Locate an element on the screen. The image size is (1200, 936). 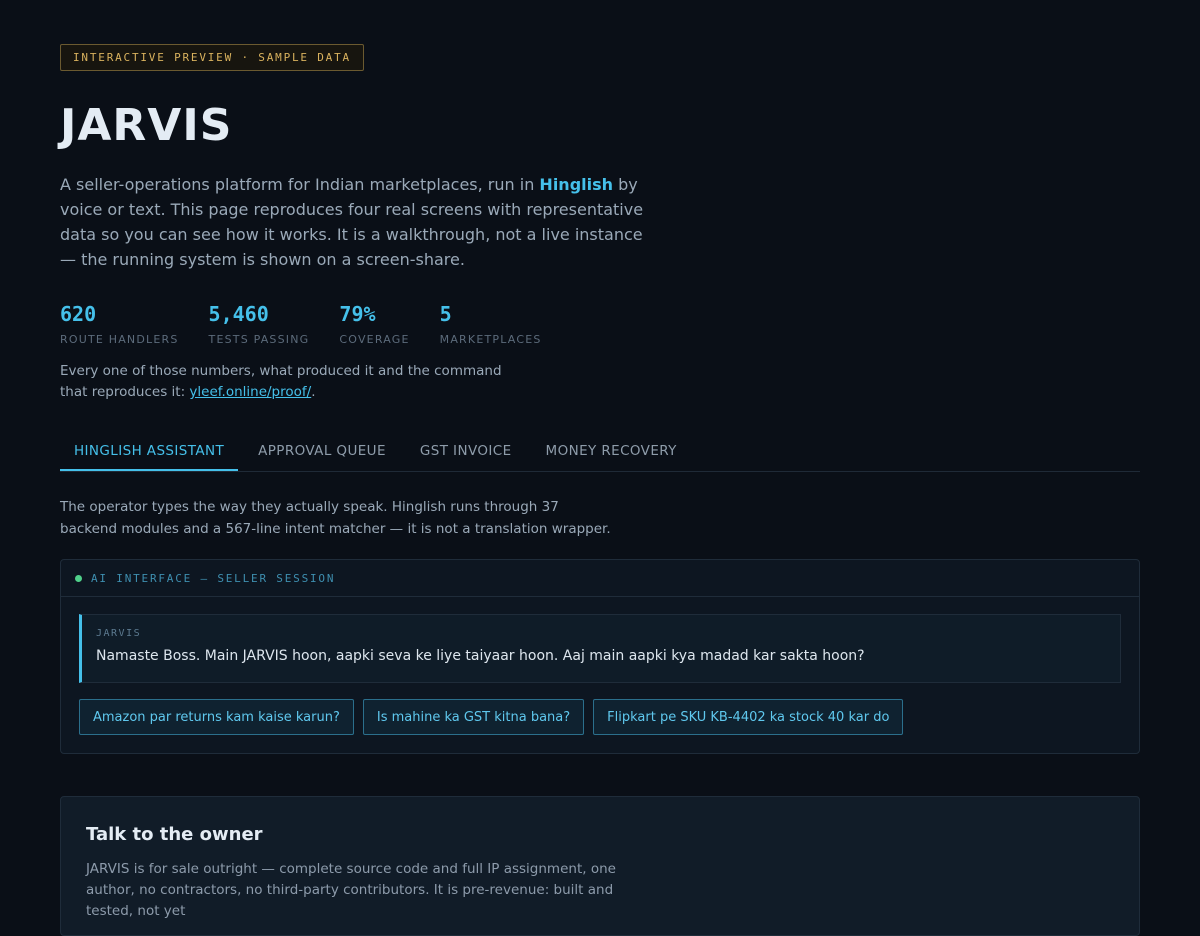
page-title: JARVIS is located at coordinates (146, 125).